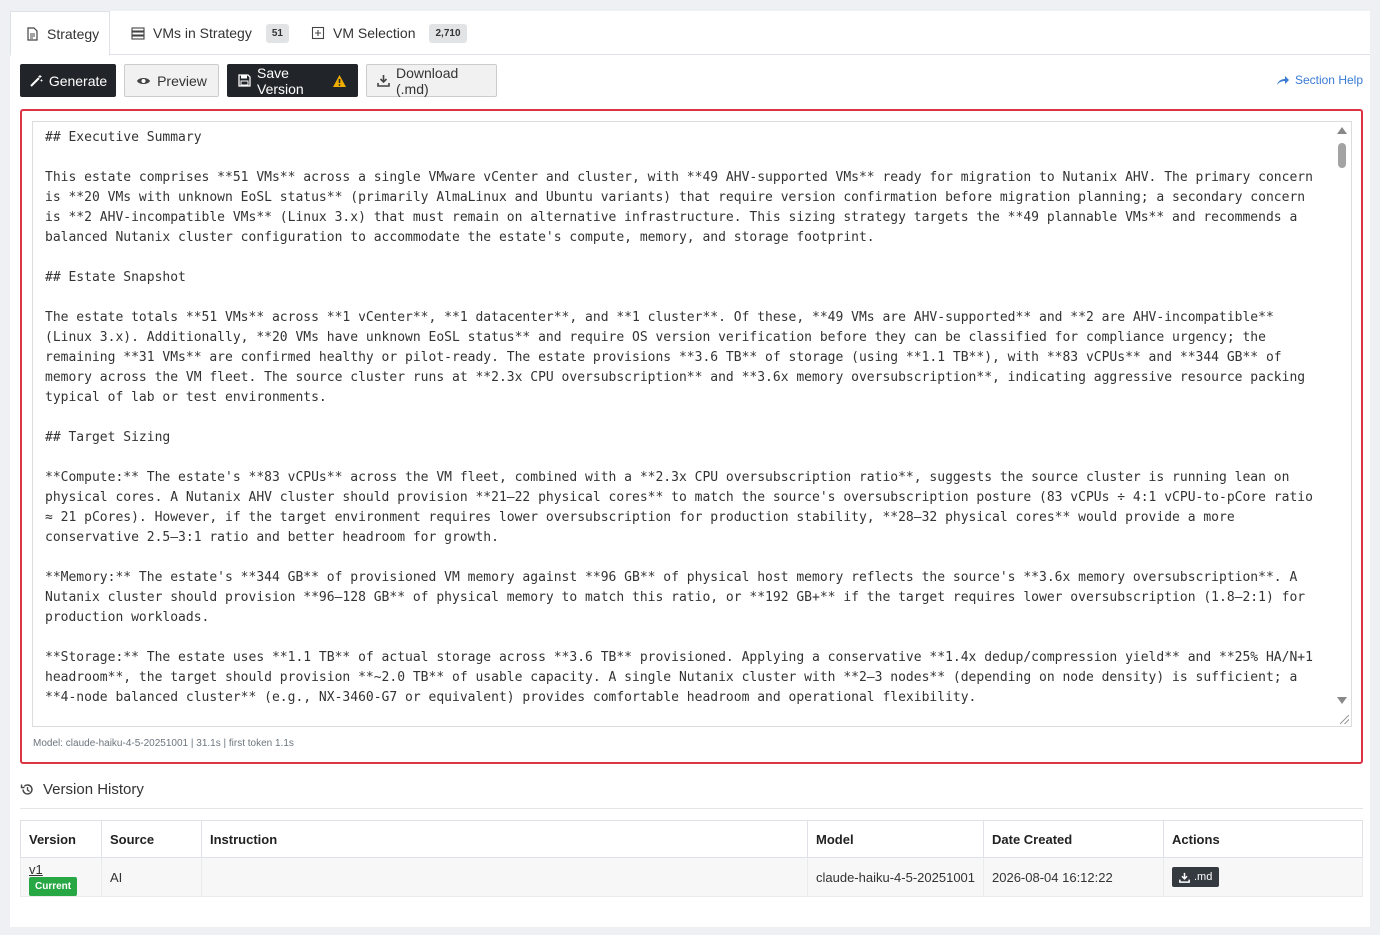  What do you see at coordinates (339, 81) in the screenshot?
I see `warning-icon` at bounding box center [339, 81].